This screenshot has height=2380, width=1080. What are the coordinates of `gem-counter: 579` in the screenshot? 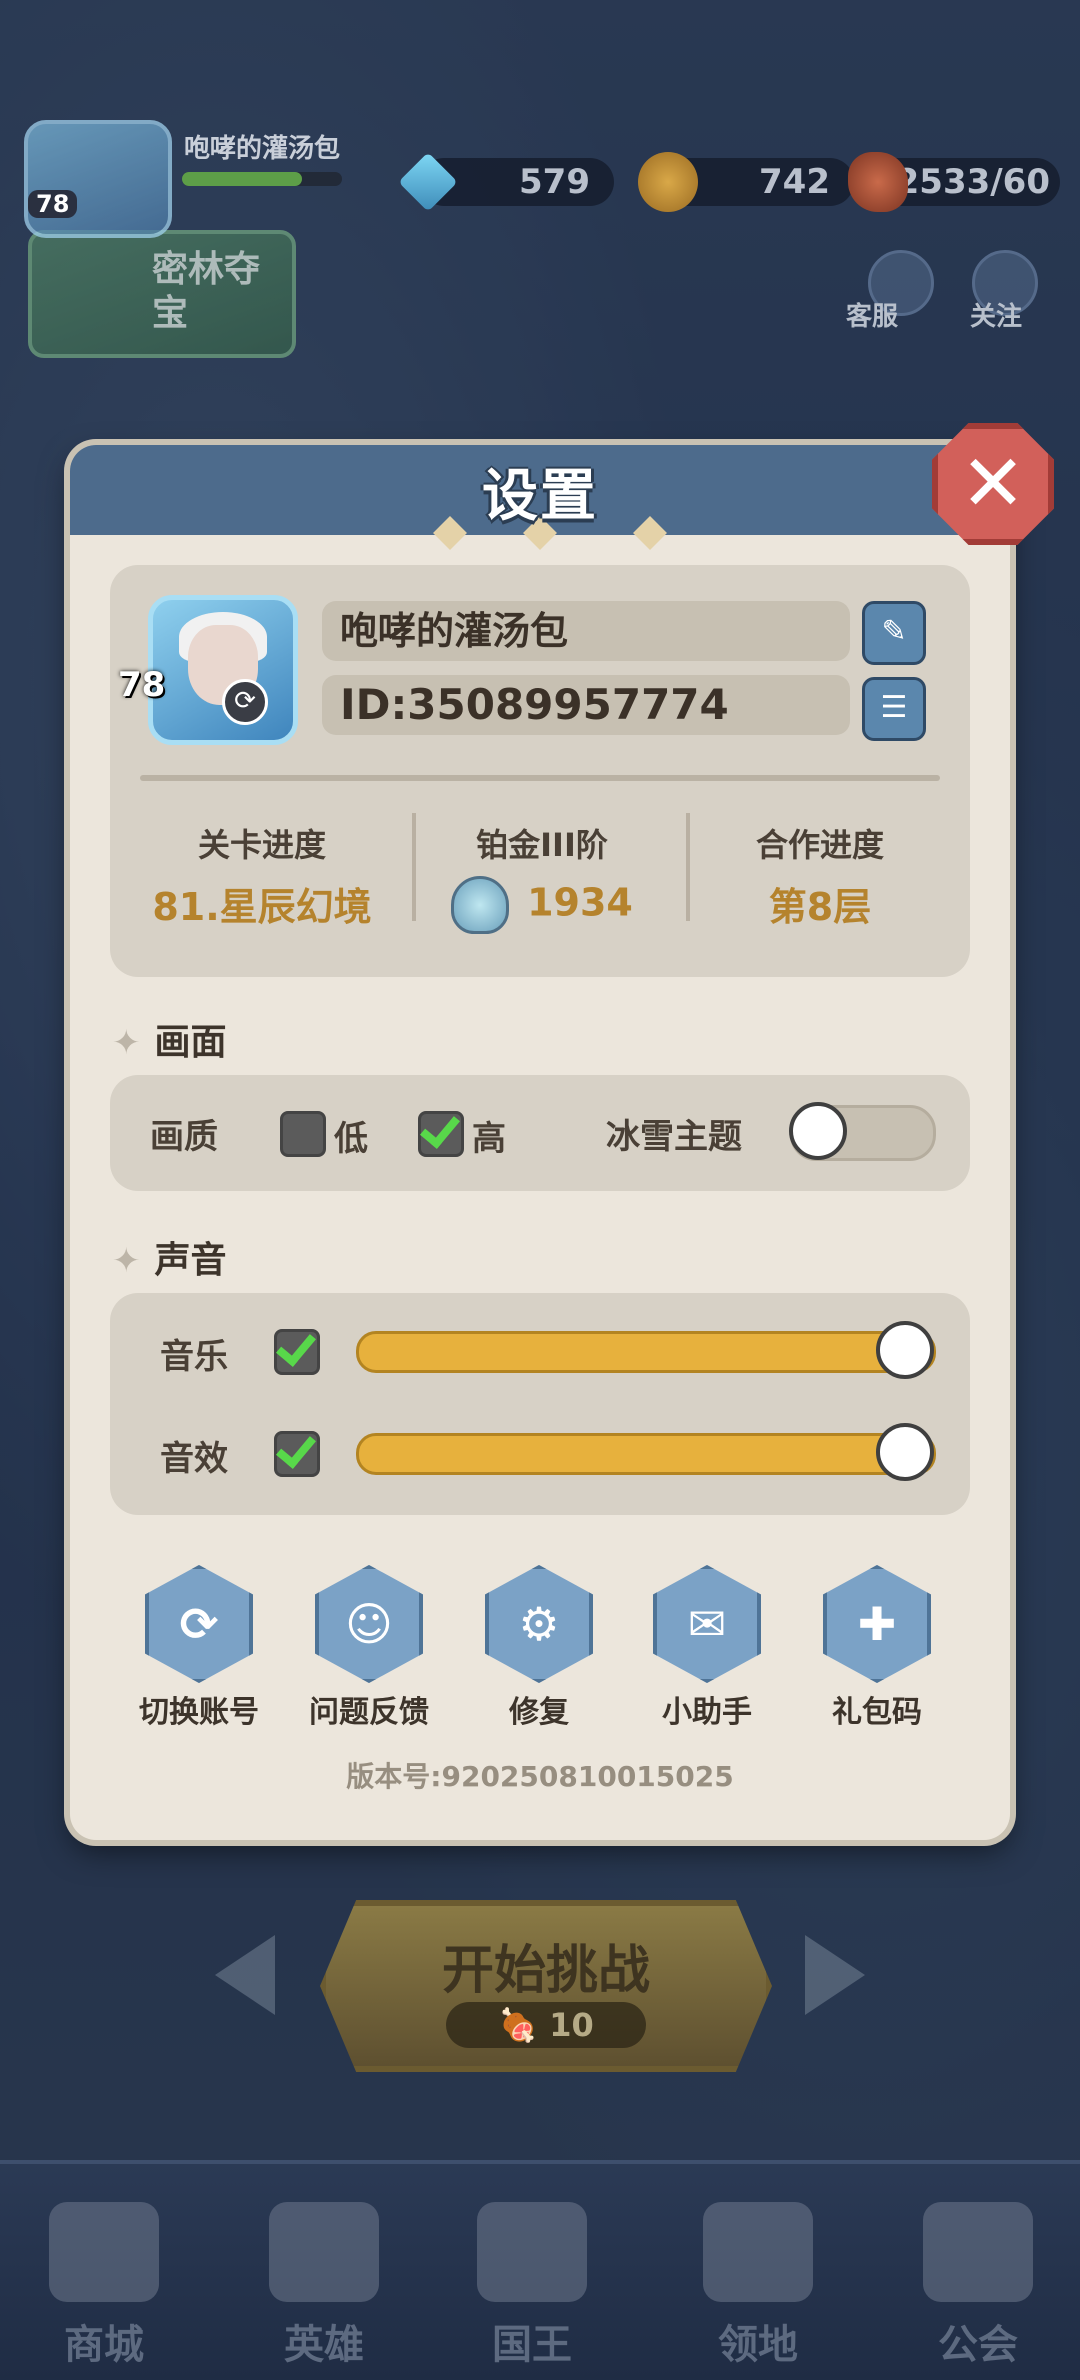 It's located at (506, 182).